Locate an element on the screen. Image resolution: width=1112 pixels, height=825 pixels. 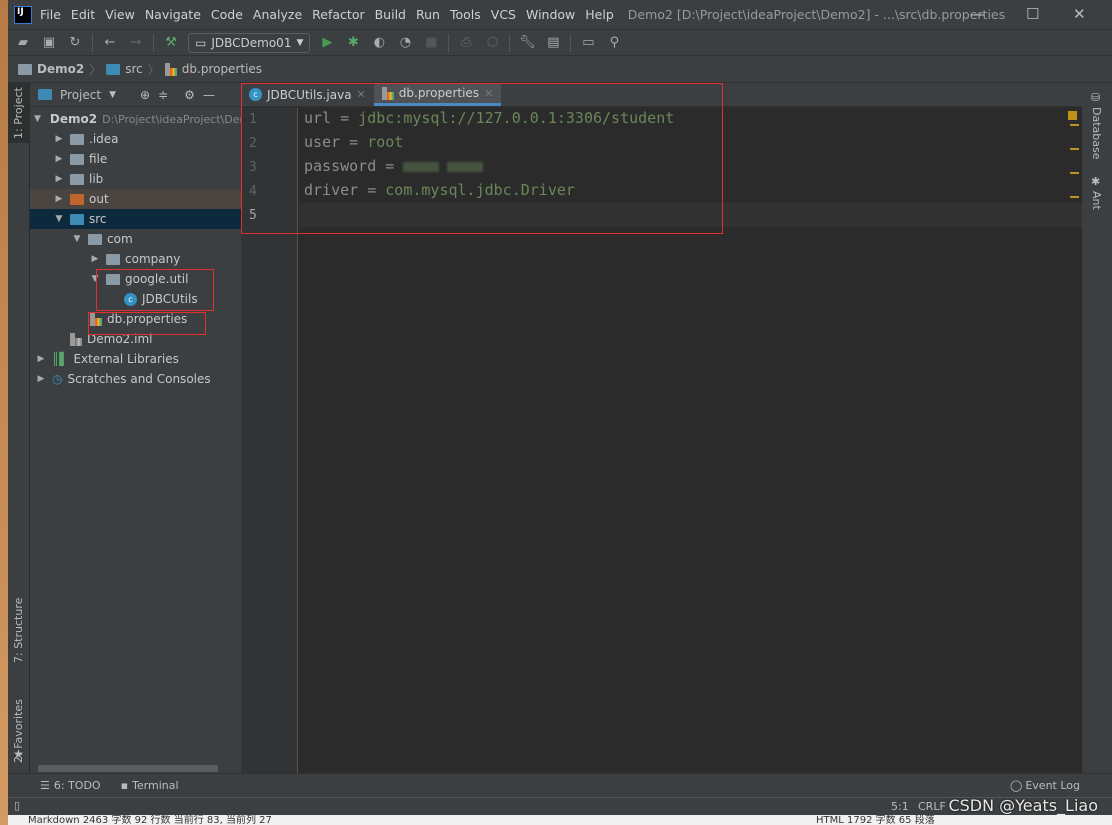
project-view-select: Project is located at coordinates (80, 95).